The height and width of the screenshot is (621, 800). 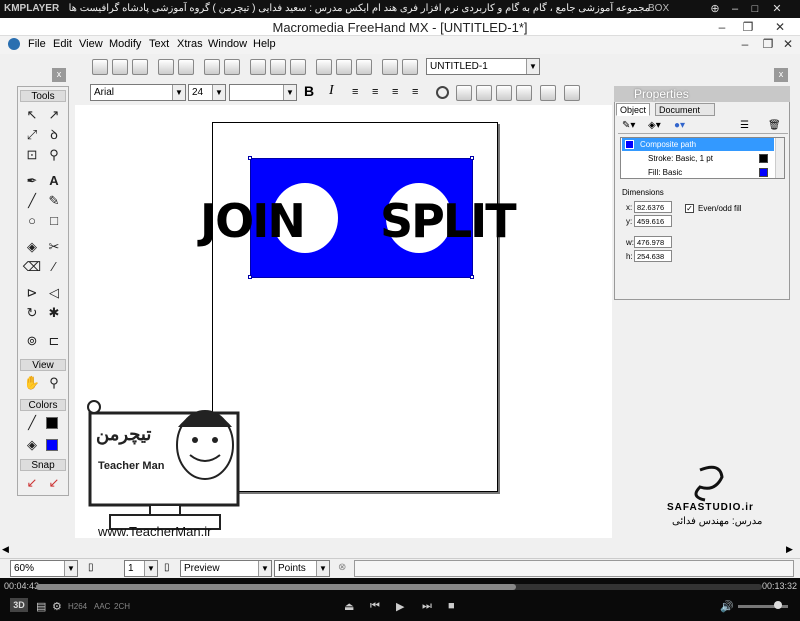 I want to click on align-icon, so click(x=258, y=67).